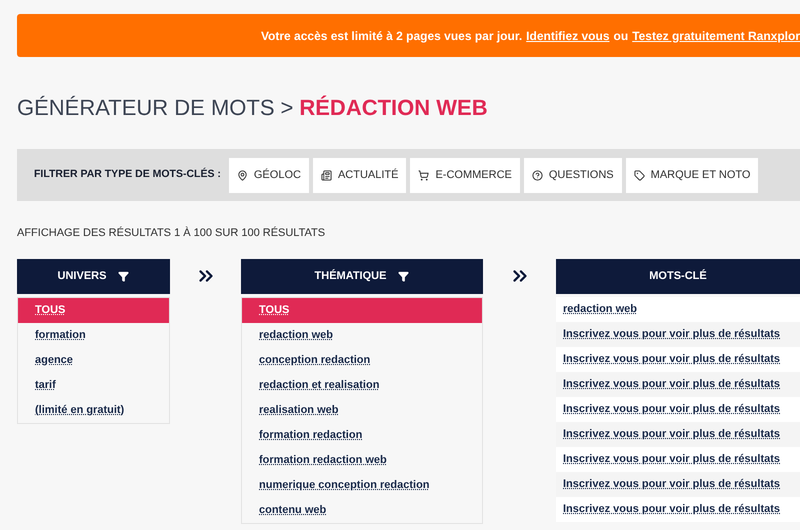 This screenshot has width=800, height=530. What do you see at coordinates (362, 360) in the screenshot?
I see `list-item: conception redaction` at bounding box center [362, 360].